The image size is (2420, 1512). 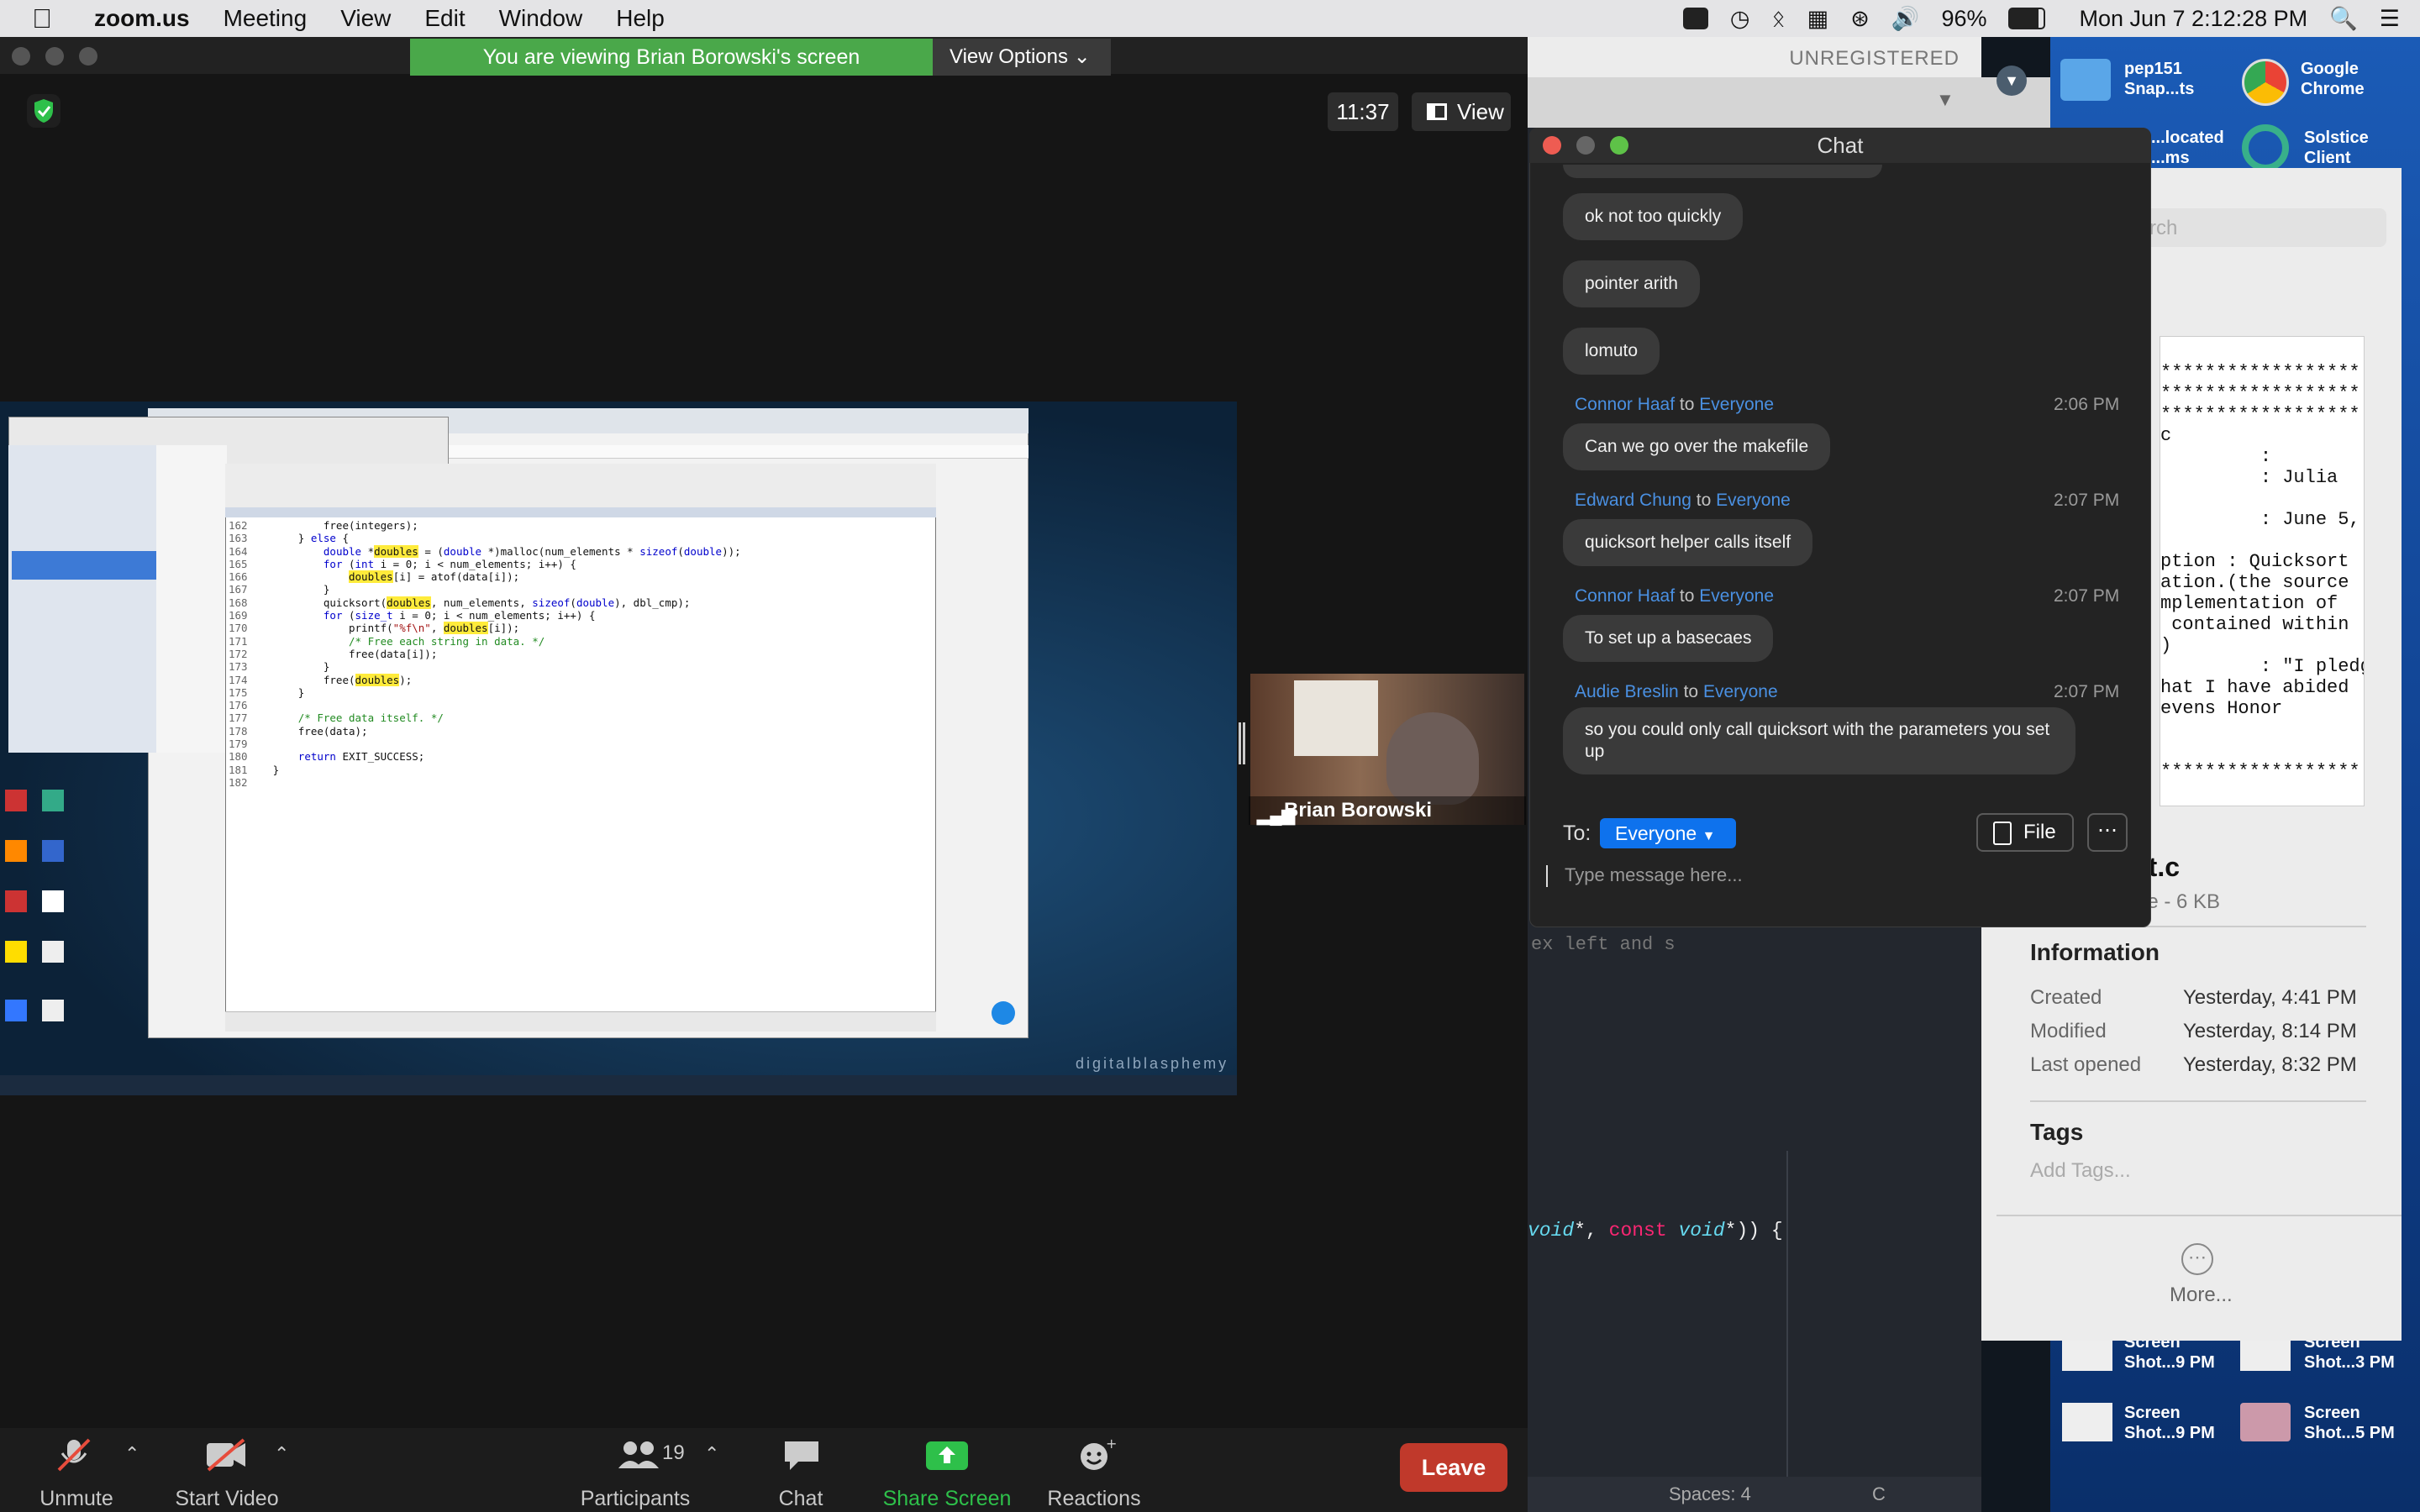 I want to click on menu-edit: Edit, so click(x=445, y=18).